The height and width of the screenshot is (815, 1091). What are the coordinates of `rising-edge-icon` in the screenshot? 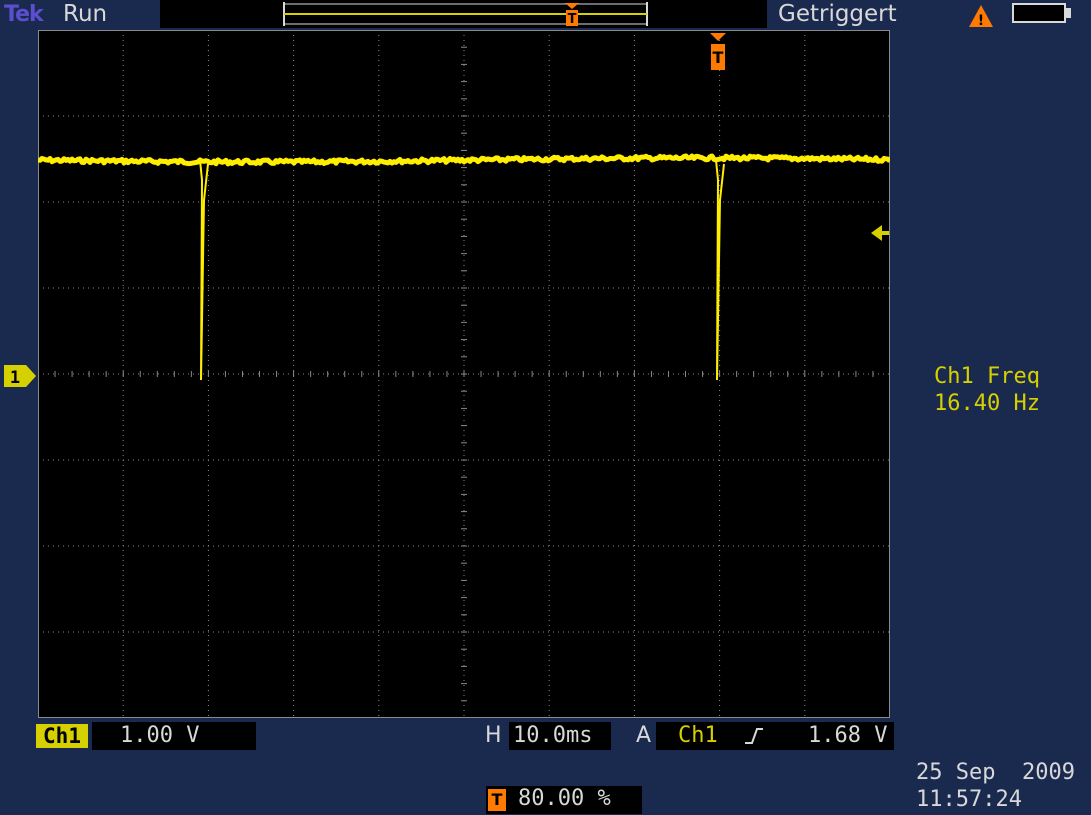 It's located at (754, 736).